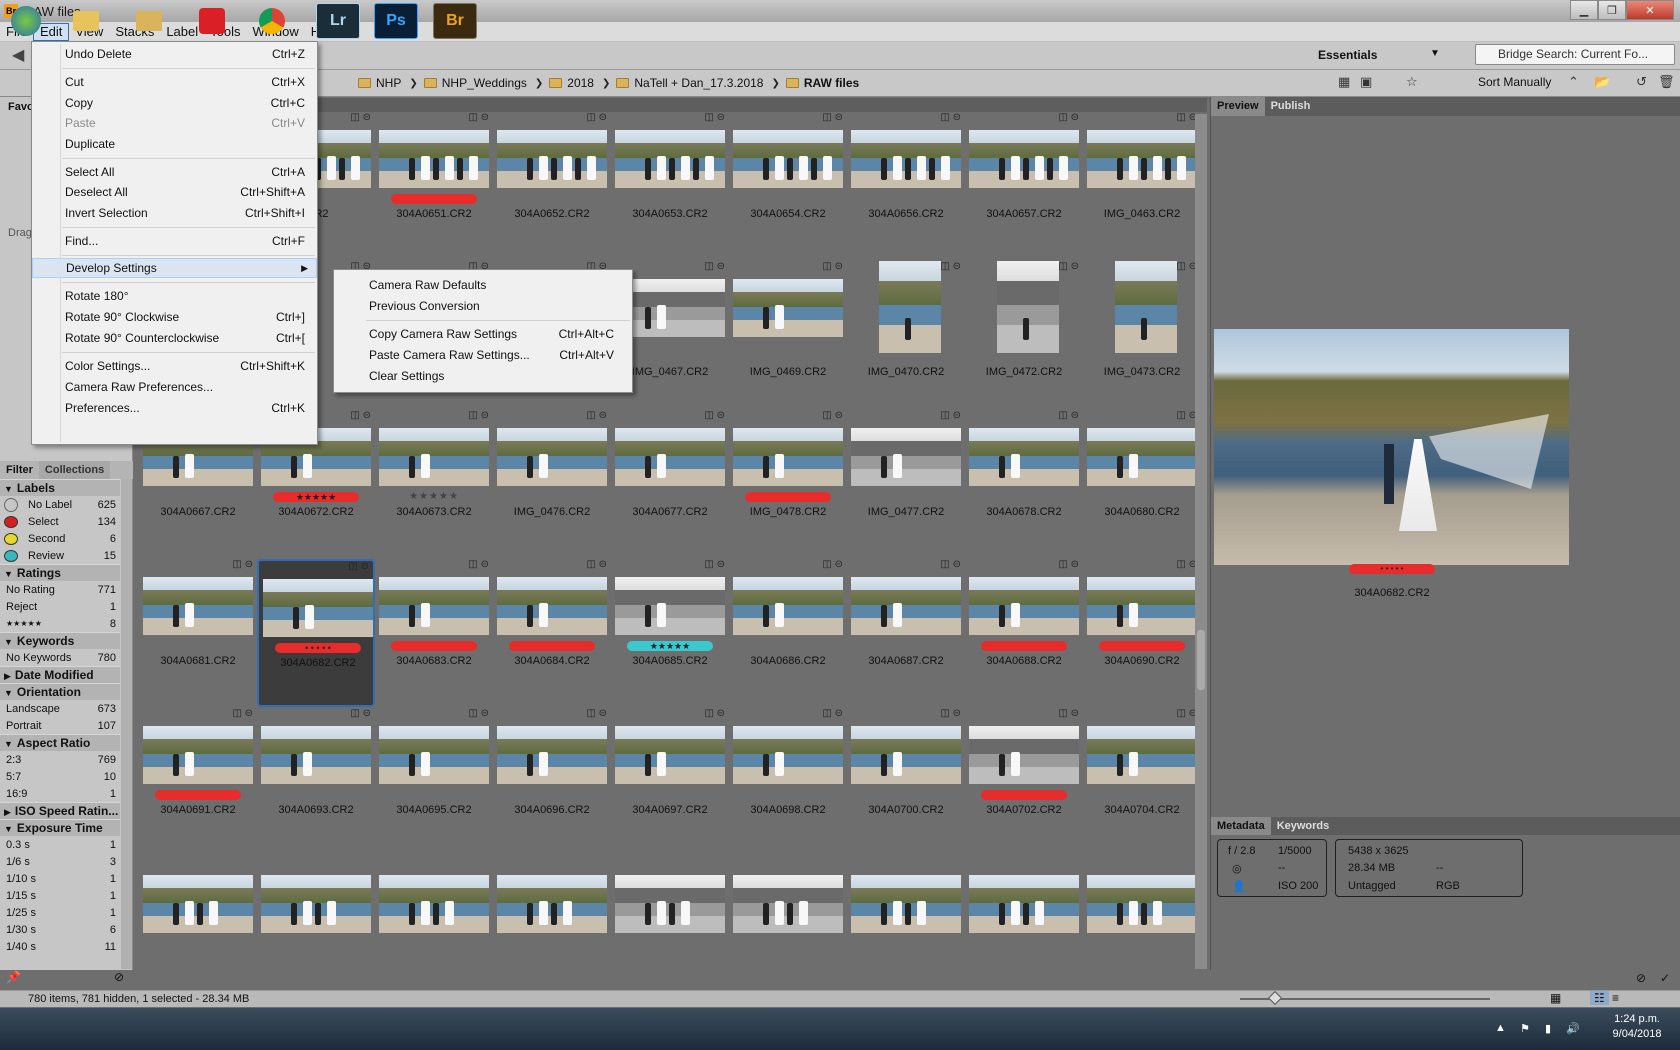 This screenshot has height=1050, width=1680. Describe the element at coordinates (906, 372) in the screenshot. I see `thumbnail-filename: IMG_0470.CR2` at that location.